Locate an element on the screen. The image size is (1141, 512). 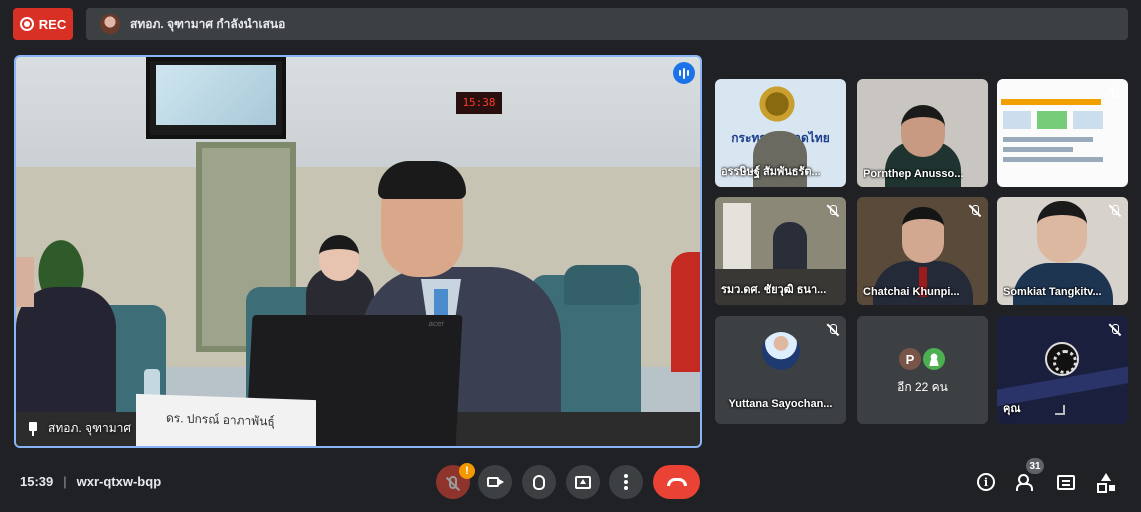
present-now-button is located at coordinates (583, 482).